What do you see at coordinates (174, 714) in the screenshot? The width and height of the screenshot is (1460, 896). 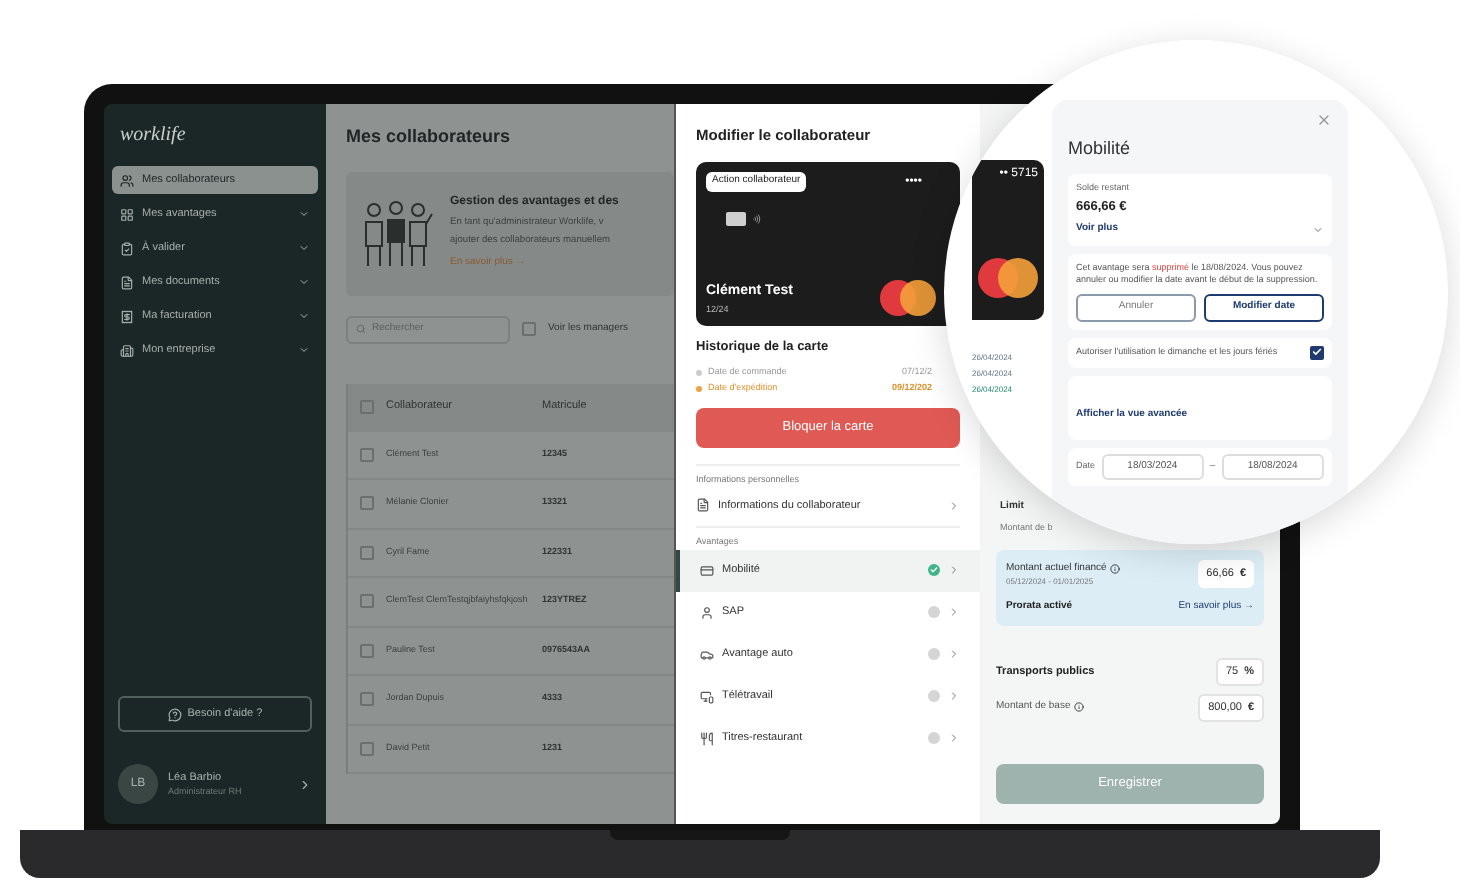 I see `help-icon` at bounding box center [174, 714].